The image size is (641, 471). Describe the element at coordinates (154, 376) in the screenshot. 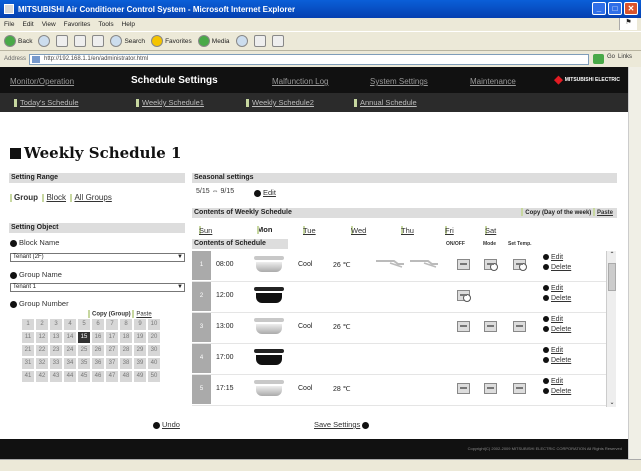

I see `group-number-cell: 50` at that location.